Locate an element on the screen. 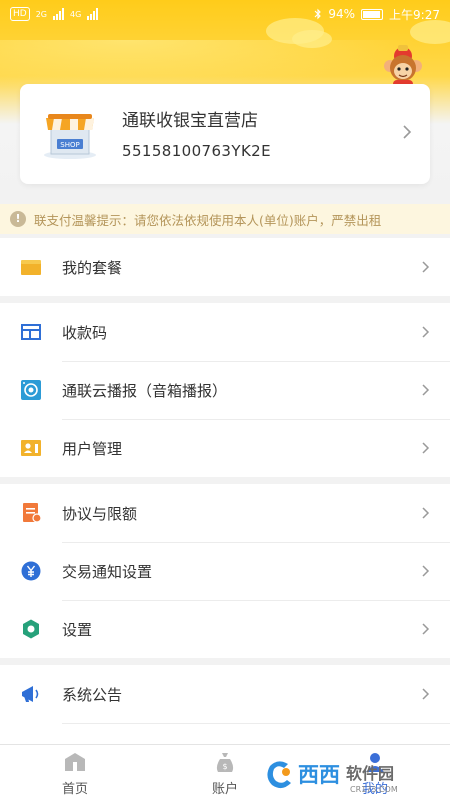 The height and width of the screenshot is (800, 450). status-time: 上午9:27 is located at coordinates (414, 14).